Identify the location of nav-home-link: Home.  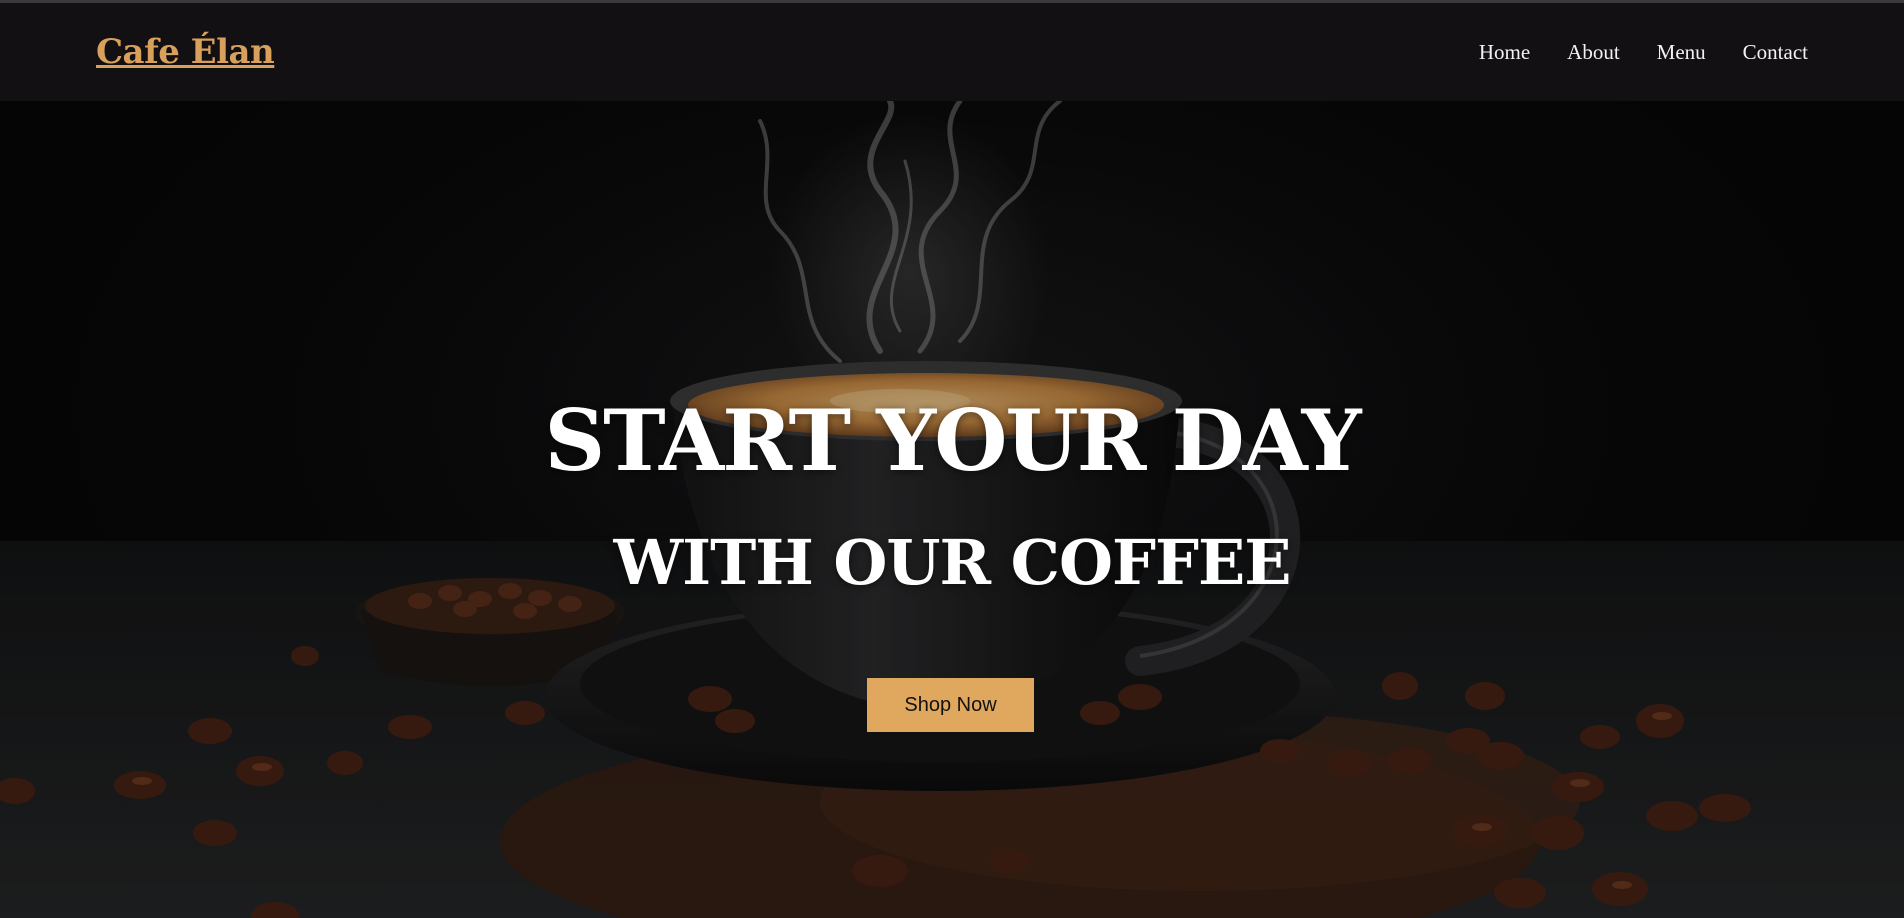
(1504, 52).